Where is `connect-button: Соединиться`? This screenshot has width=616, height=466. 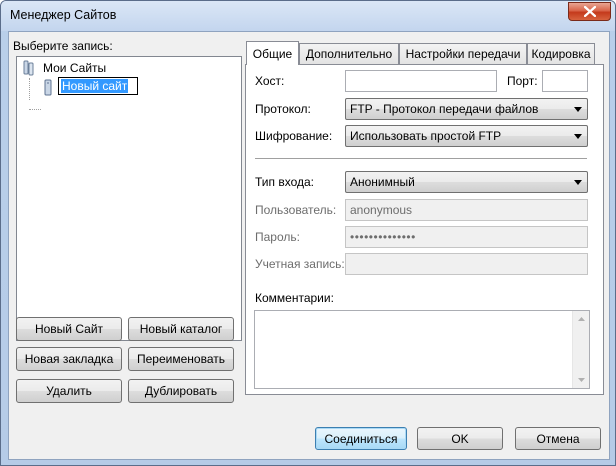
connect-button: Соединиться is located at coordinates (361, 438).